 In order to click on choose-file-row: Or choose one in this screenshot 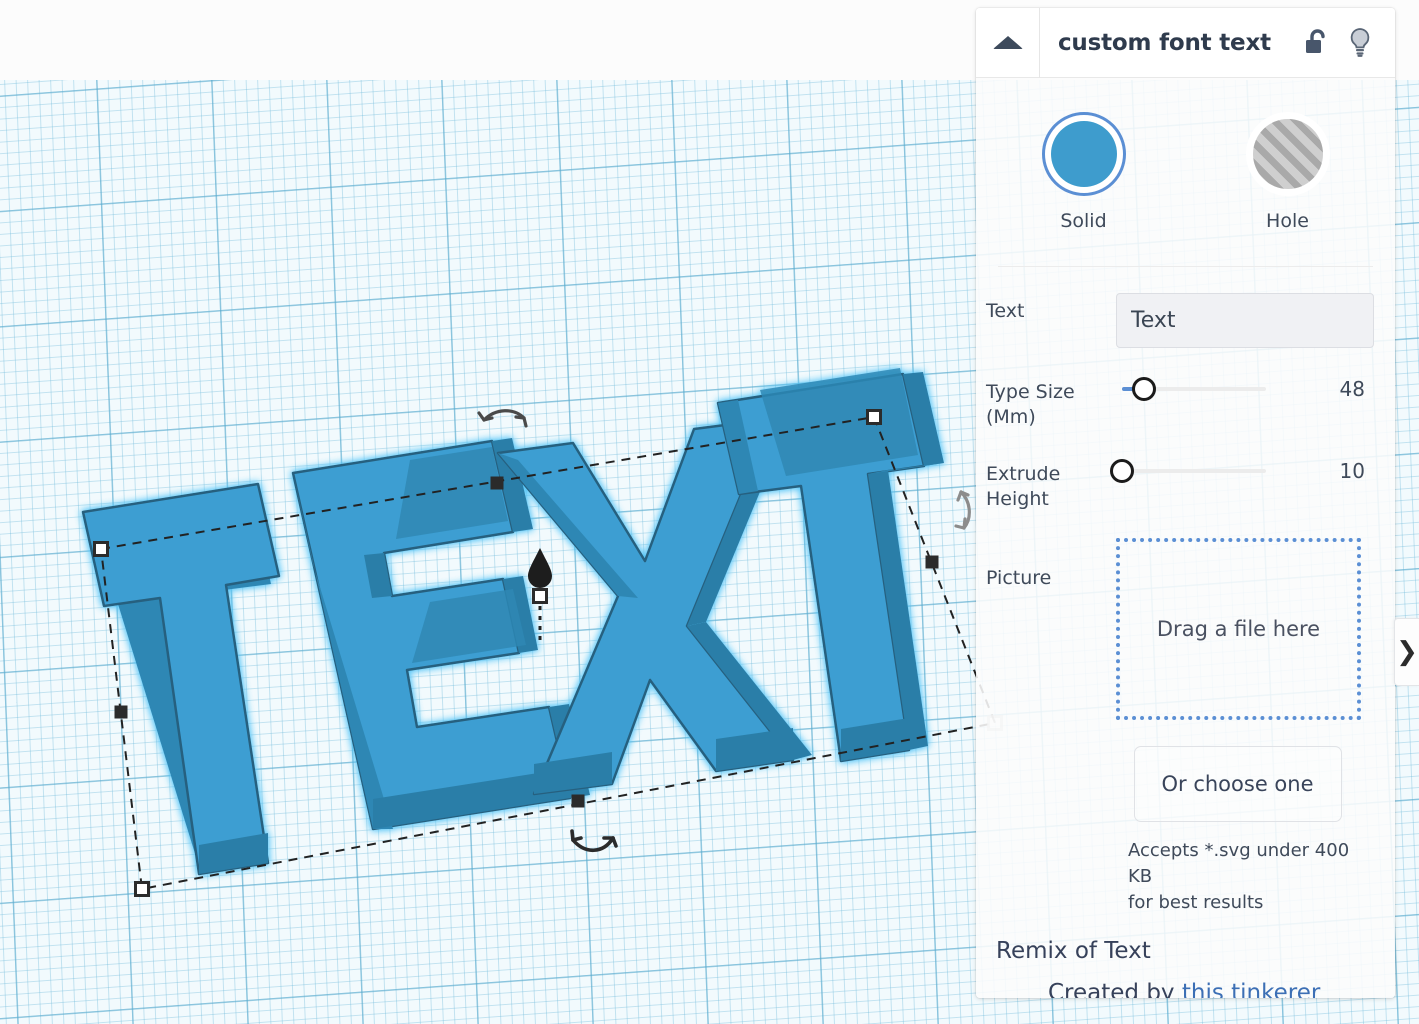, I will do `click(1177, 784)`.